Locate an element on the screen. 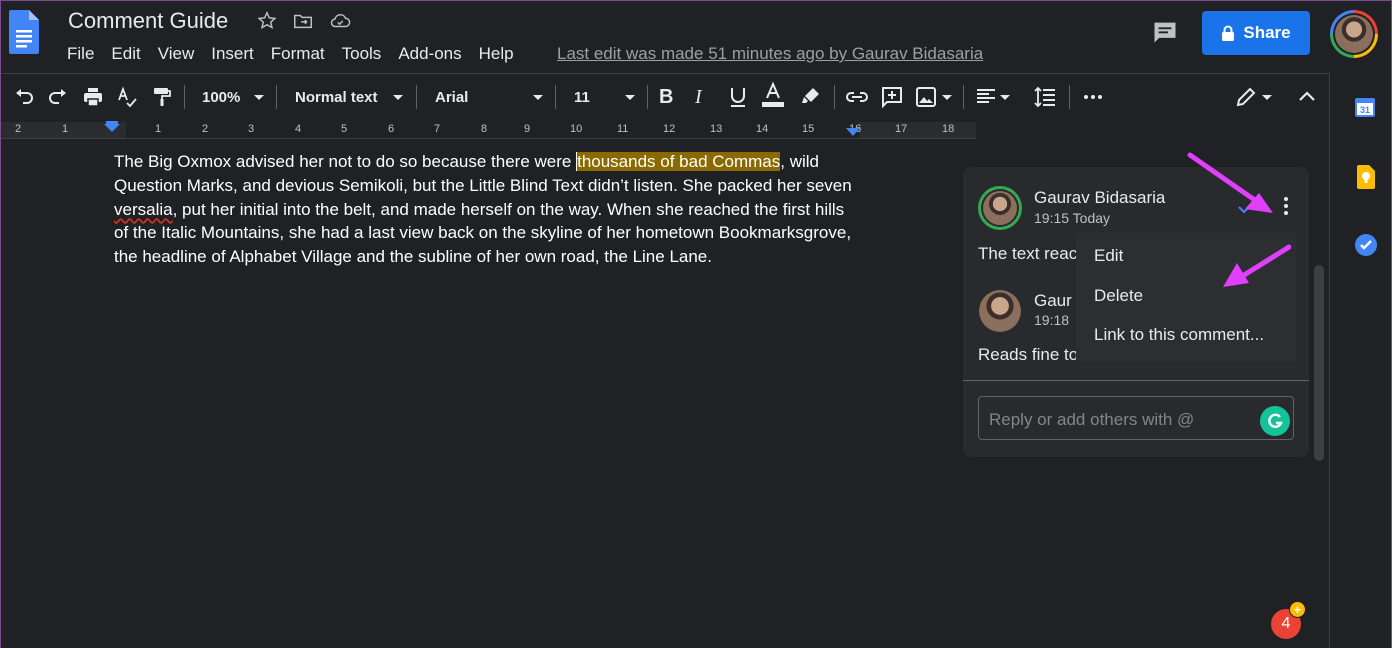 The image size is (1392, 648). account-avatar is located at coordinates (1354, 34).